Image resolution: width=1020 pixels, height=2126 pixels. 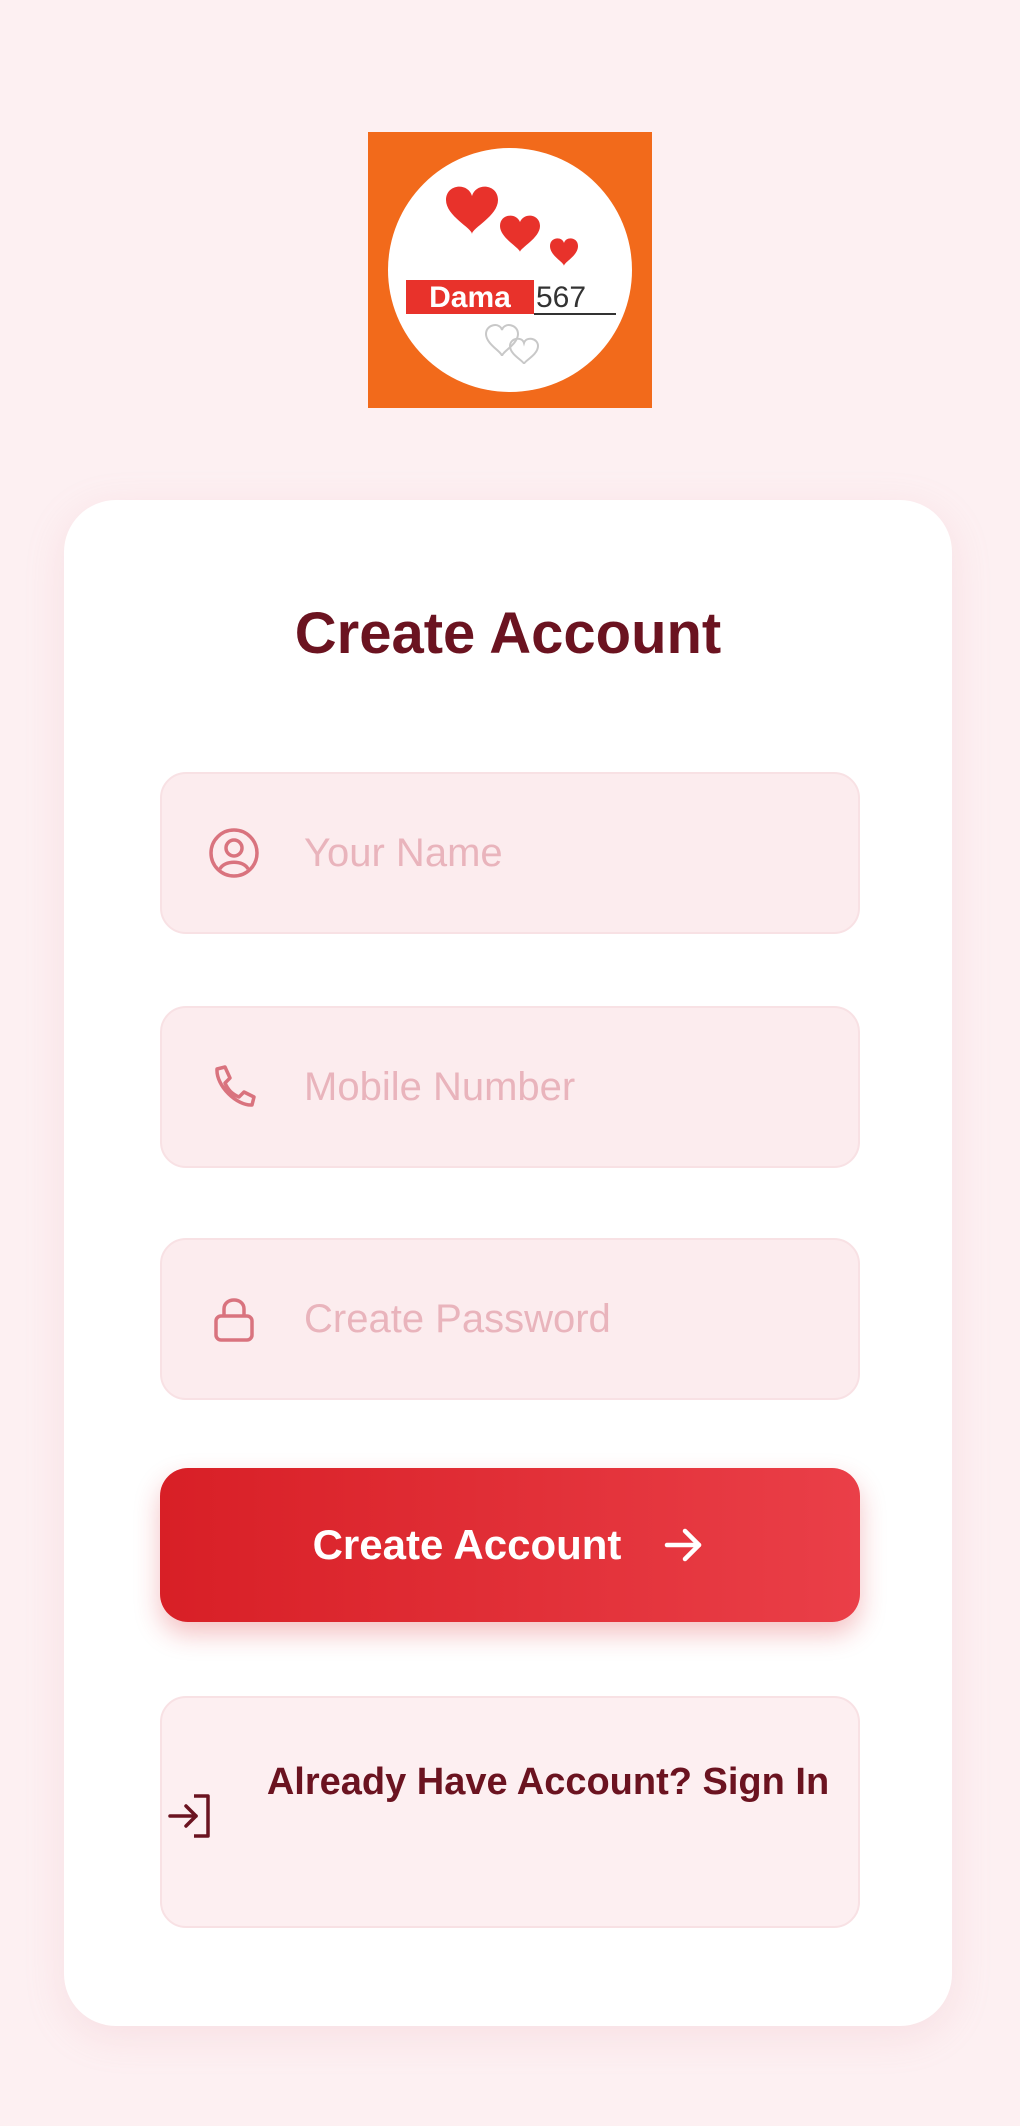 I want to click on password-field, so click(x=510, y=1319).